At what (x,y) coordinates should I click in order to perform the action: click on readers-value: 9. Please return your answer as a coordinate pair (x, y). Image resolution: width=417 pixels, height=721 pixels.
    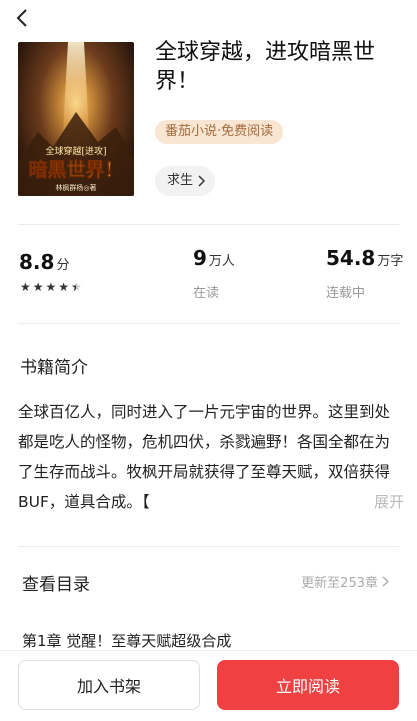
    Looking at the image, I should click on (200, 258).